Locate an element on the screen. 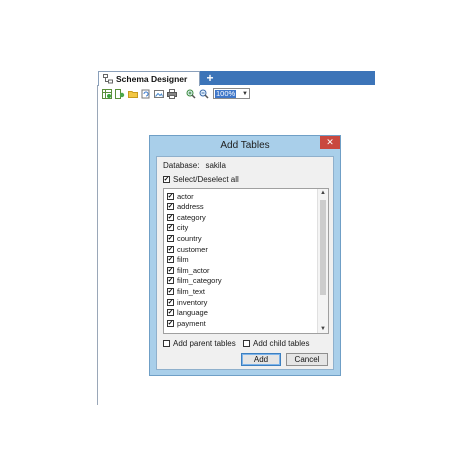 This screenshot has width=474, height=474. export-image-icon is located at coordinates (158, 93).